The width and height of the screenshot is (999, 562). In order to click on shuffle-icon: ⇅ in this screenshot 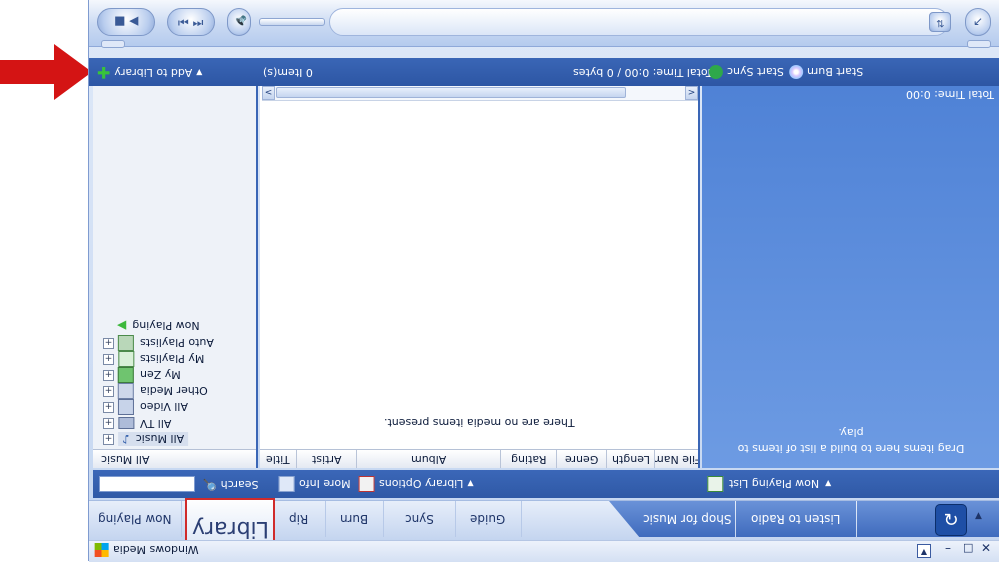, I will do `click(940, 22)`.